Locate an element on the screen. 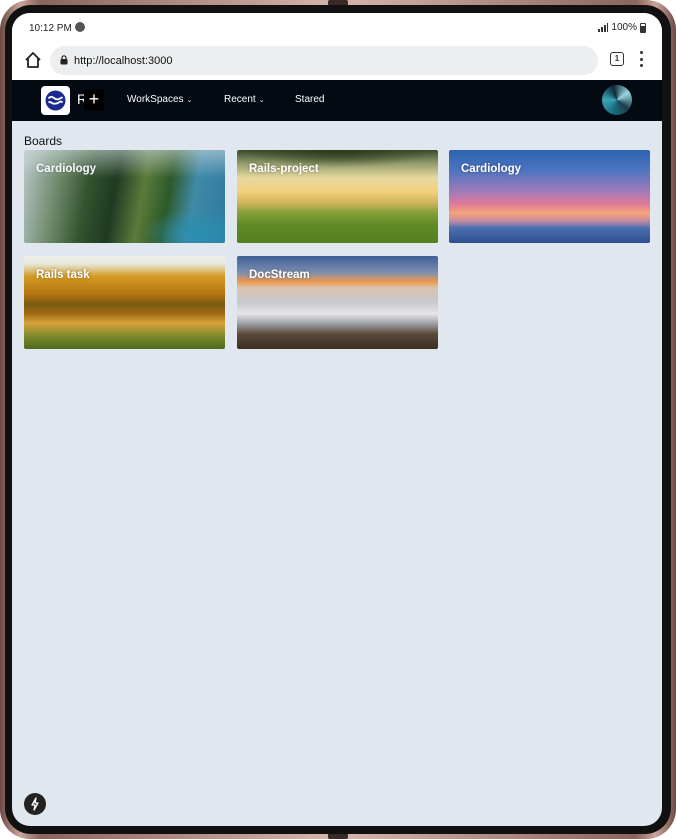 This screenshot has width=676, height=839. add-board-button: + is located at coordinates (94, 100).